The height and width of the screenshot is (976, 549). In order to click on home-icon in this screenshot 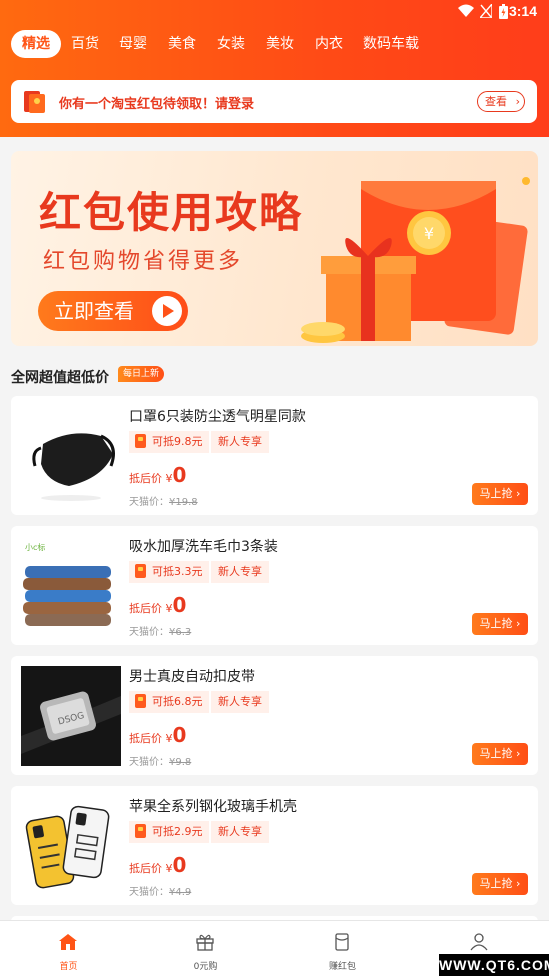, I will do `click(68, 942)`.